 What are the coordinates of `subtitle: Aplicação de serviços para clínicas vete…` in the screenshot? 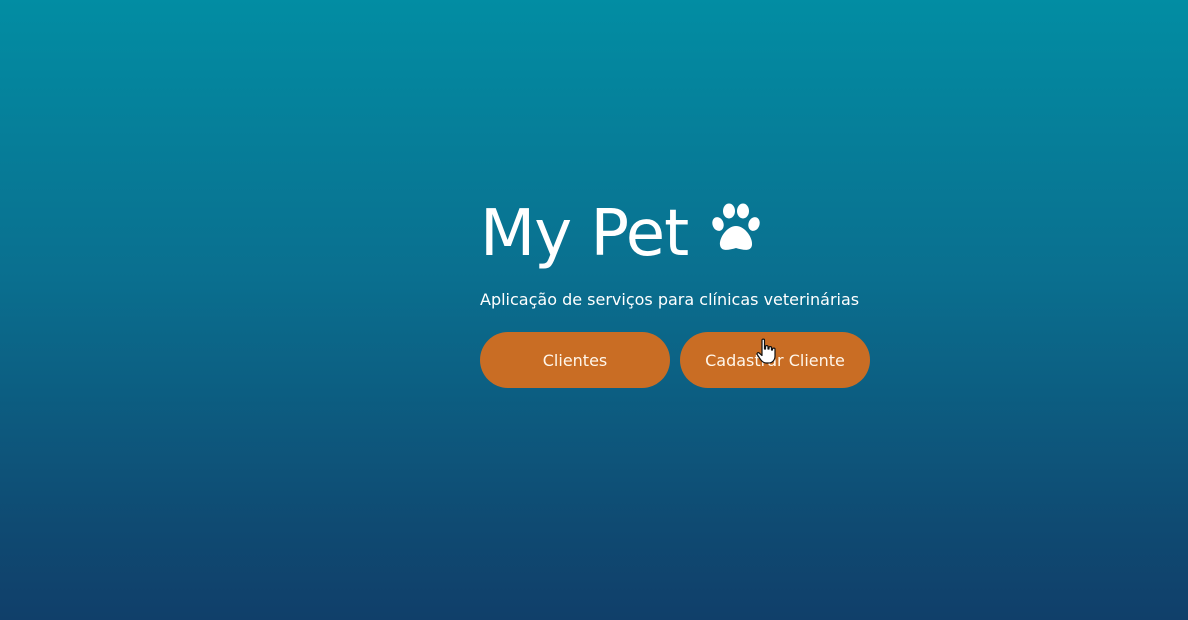 It's located at (670, 299).